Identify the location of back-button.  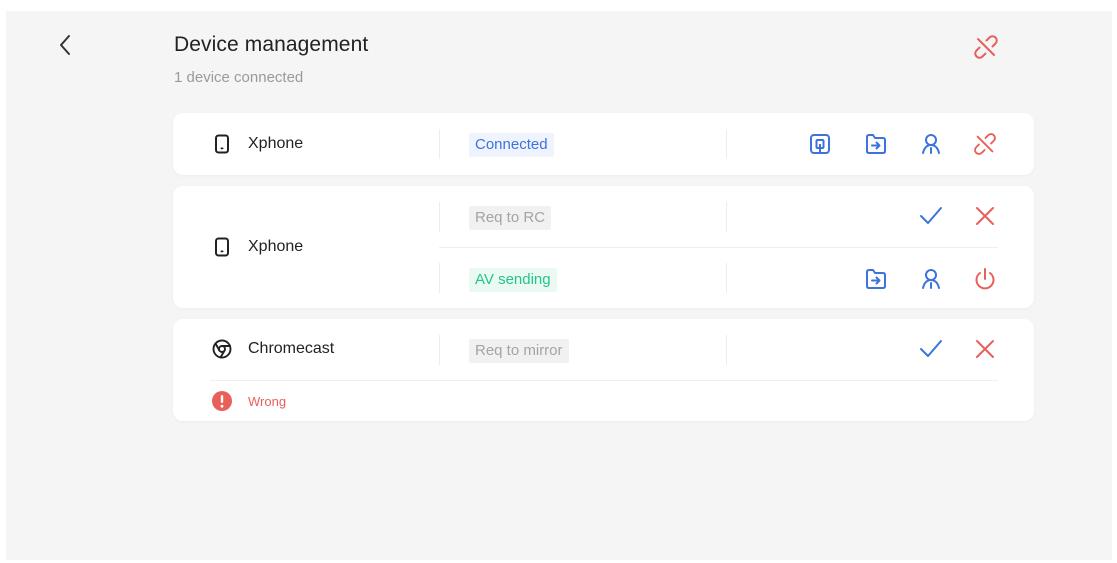
(65, 45).